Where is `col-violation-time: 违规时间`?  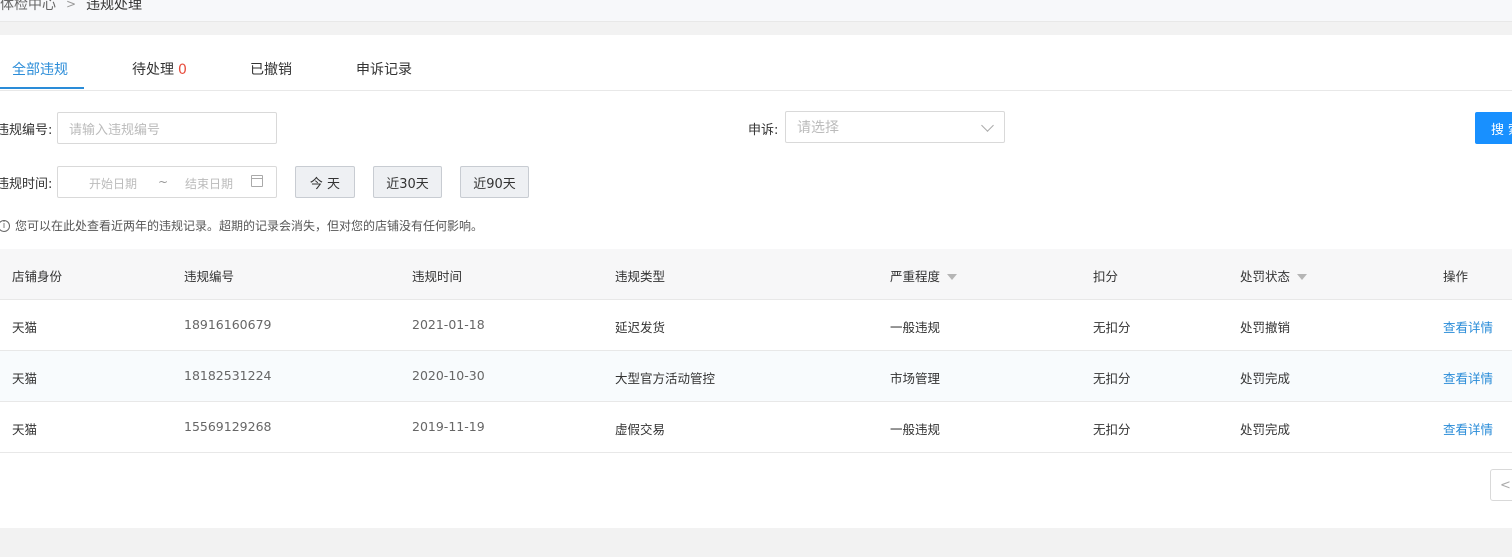
col-violation-time: 违规时间 is located at coordinates (437, 276).